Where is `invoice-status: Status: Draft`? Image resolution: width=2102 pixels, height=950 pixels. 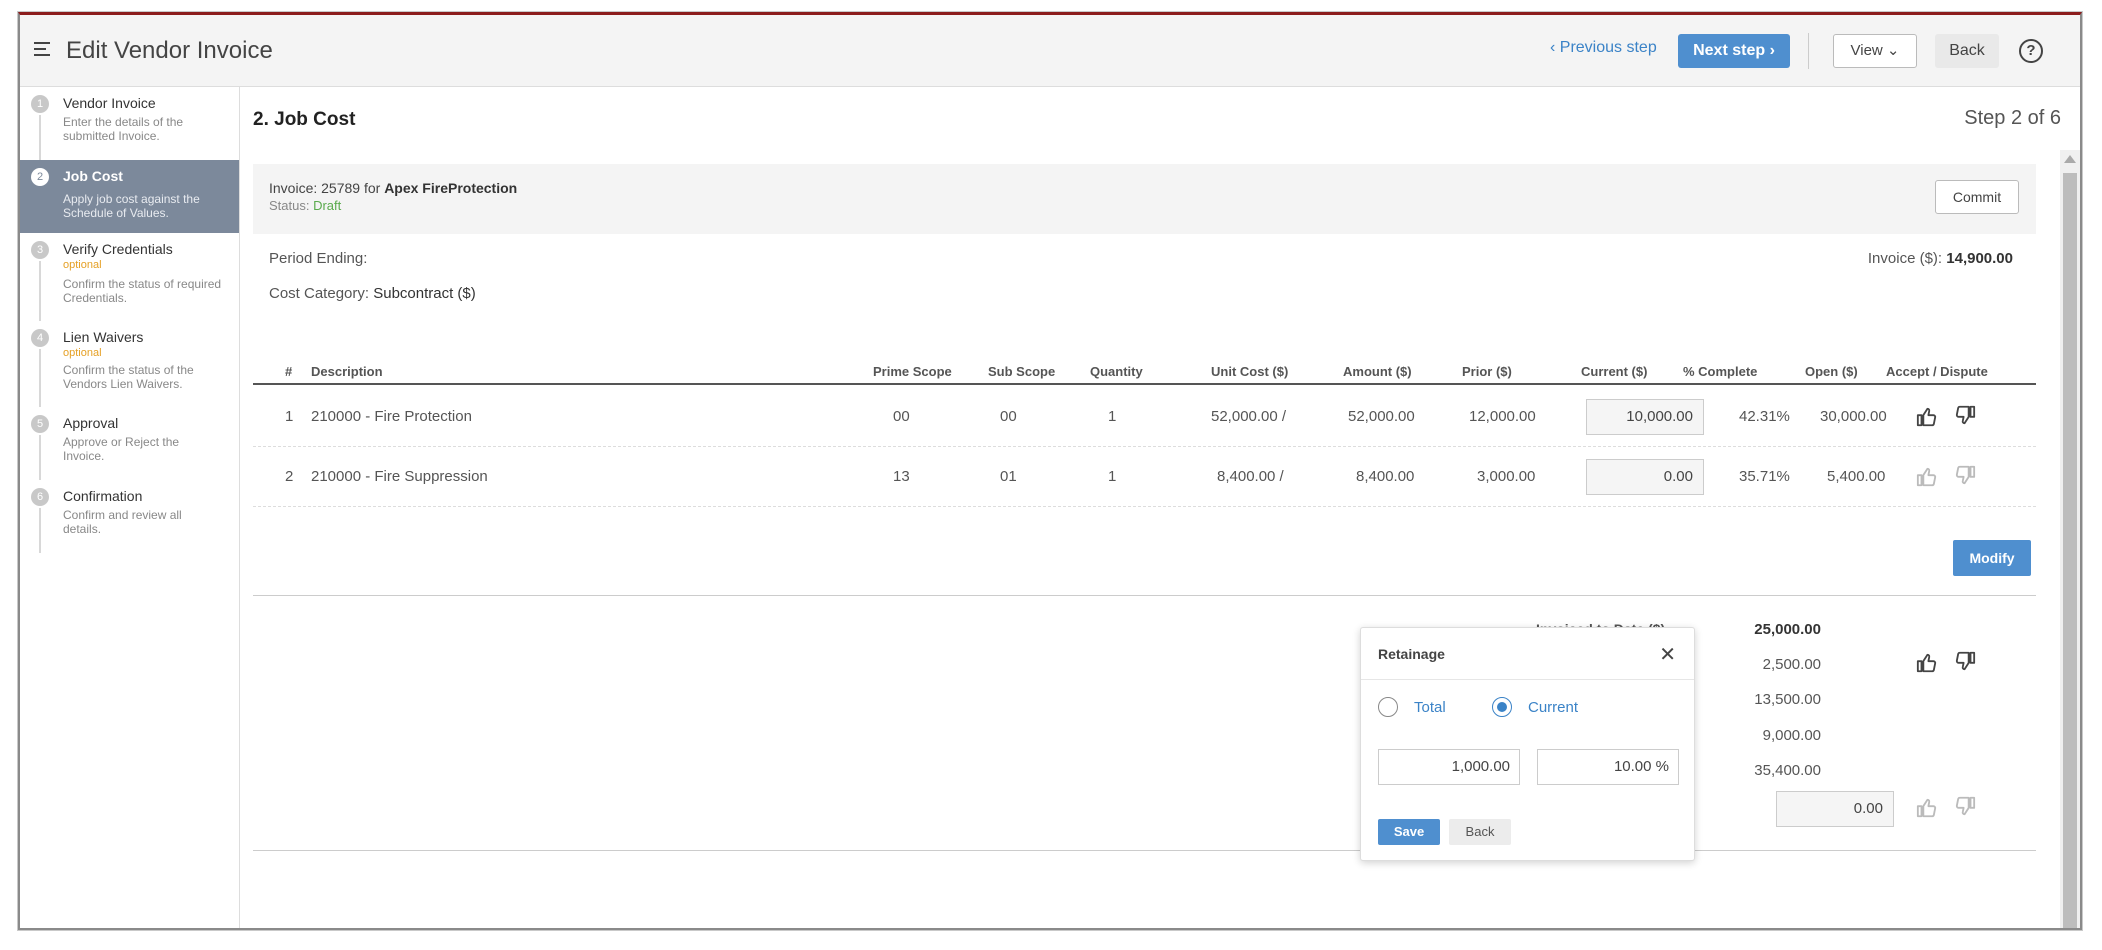
invoice-status: Status: Draft is located at coordinates (305, 205).